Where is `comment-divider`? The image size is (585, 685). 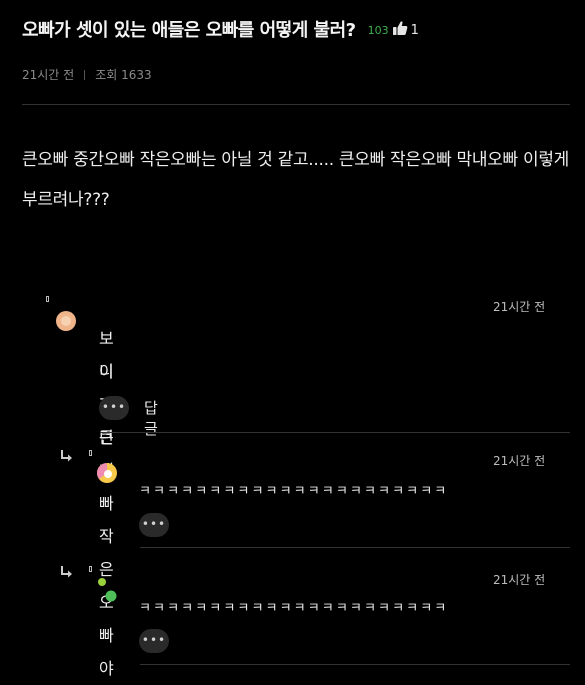
comment-divider is located at coordinates (335, 432).